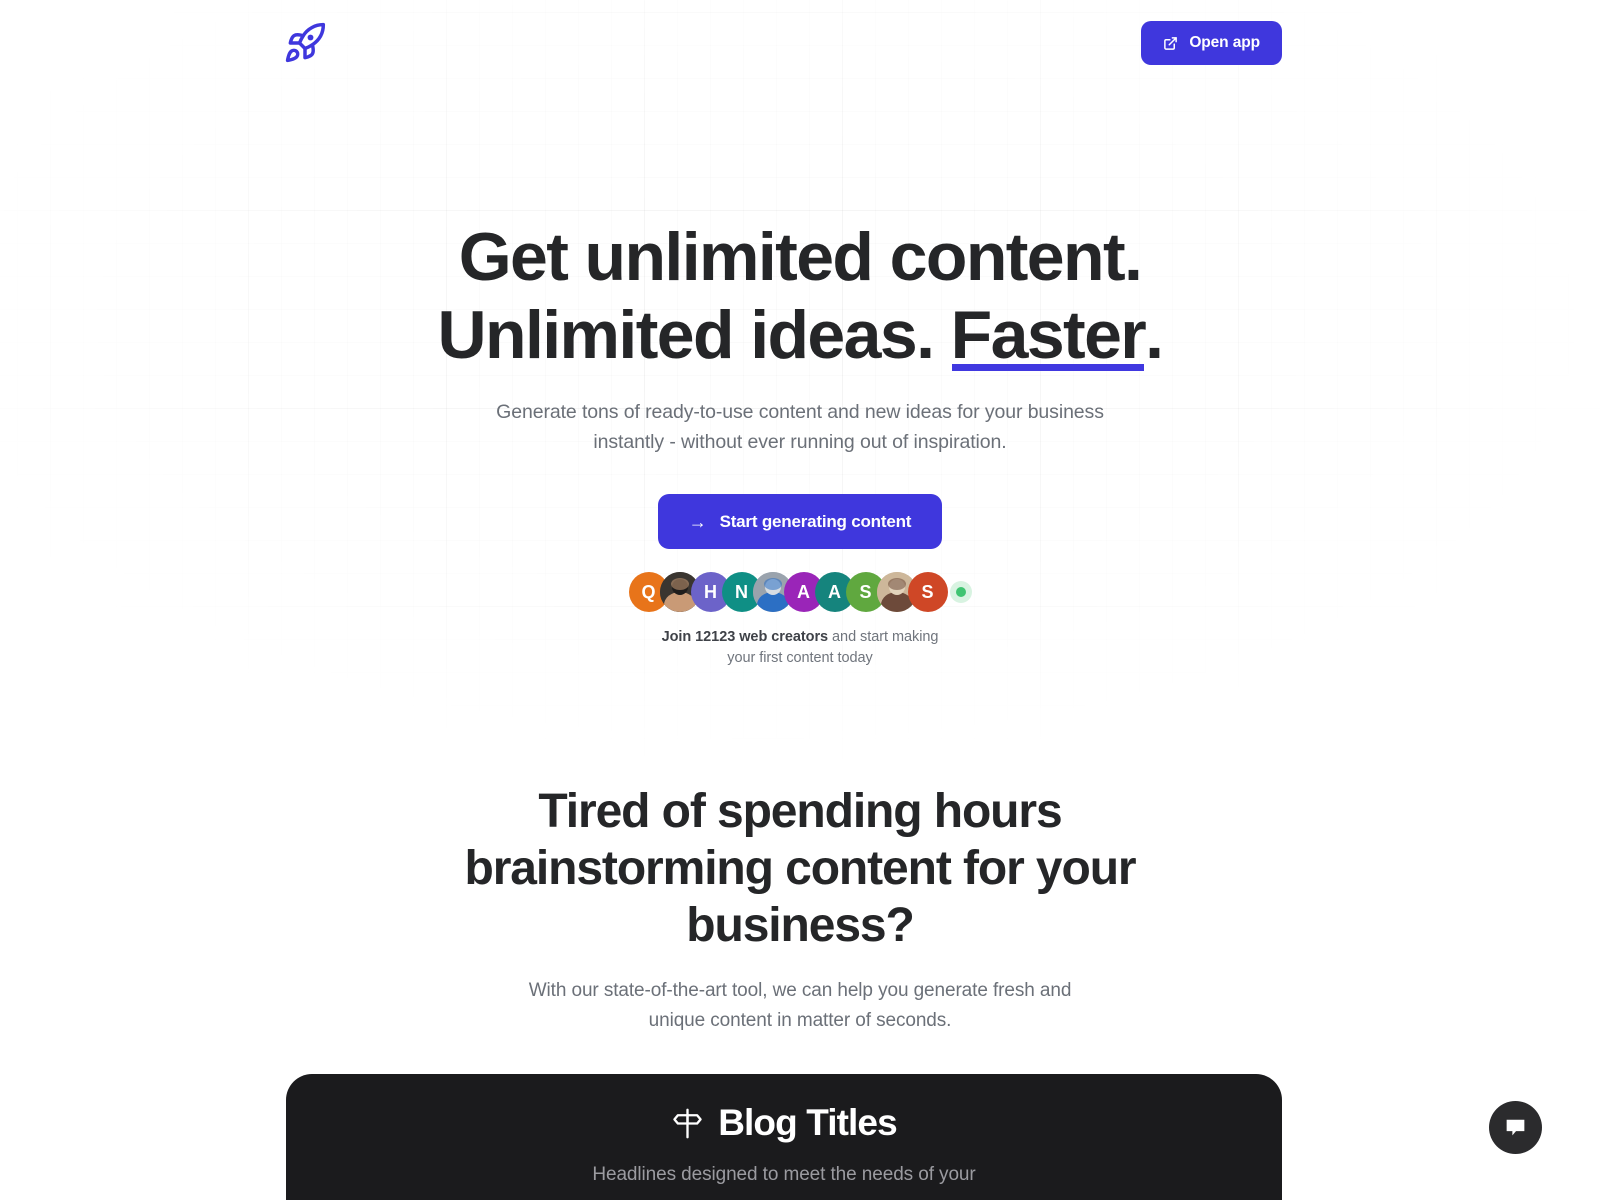  I want to click on signpost-icon, so click(687, 1123).